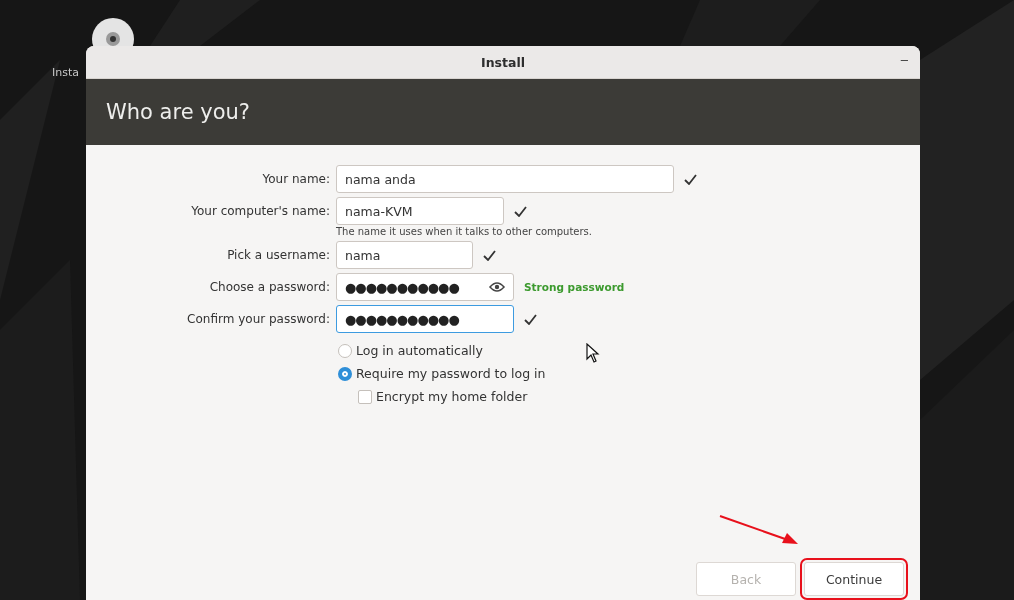  Describe the element at coordinates (593, 353) in the screenshot. I see `cursor-icon` at that location.